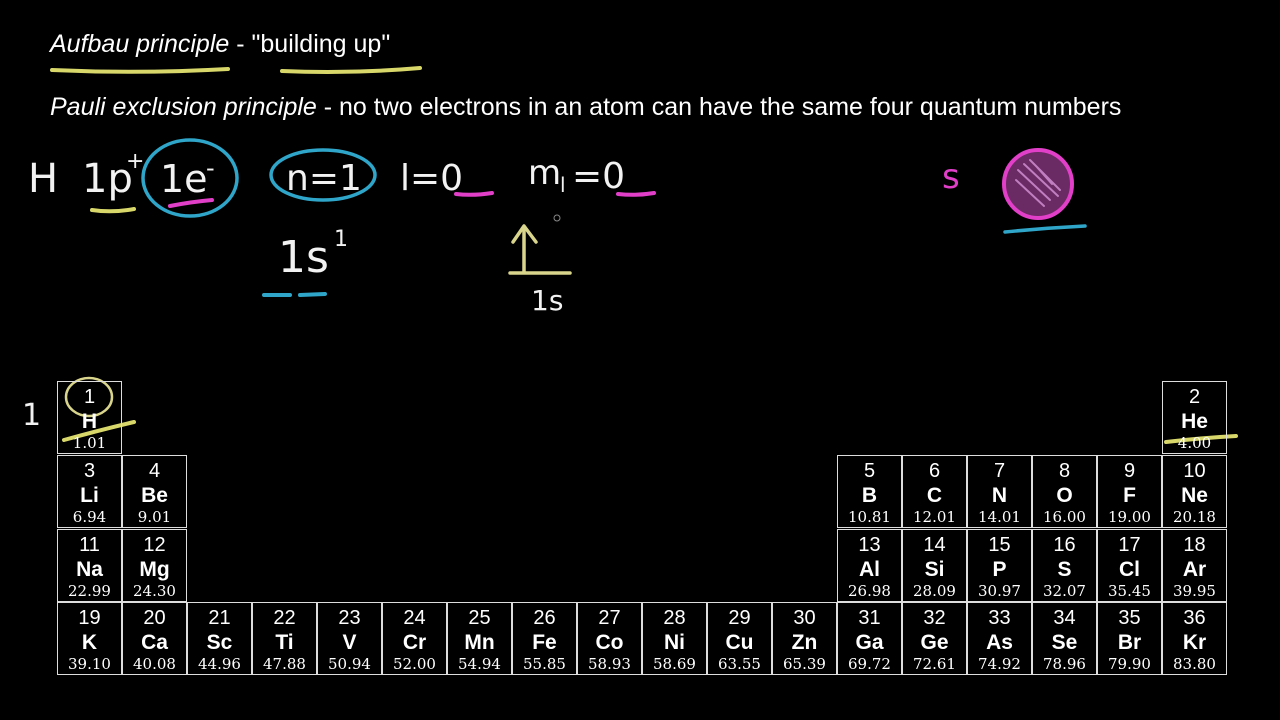 This screenshot has height=720, width=1280. I want to click on atomic-number: 30, so click(804, 618).